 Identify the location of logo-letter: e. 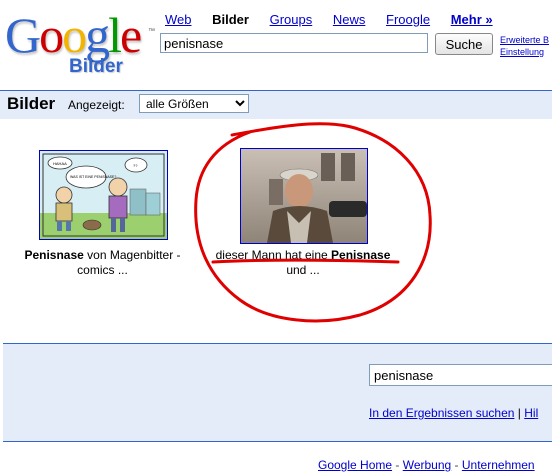
(131, 35).